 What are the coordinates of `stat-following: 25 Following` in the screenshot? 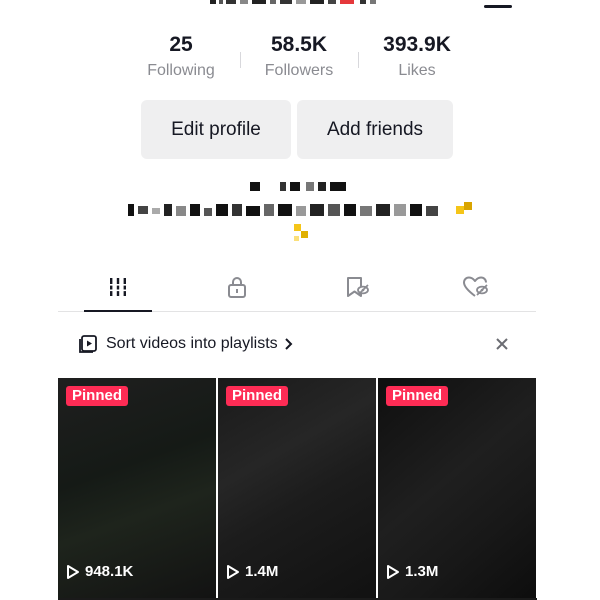 It's located at (181, 59).